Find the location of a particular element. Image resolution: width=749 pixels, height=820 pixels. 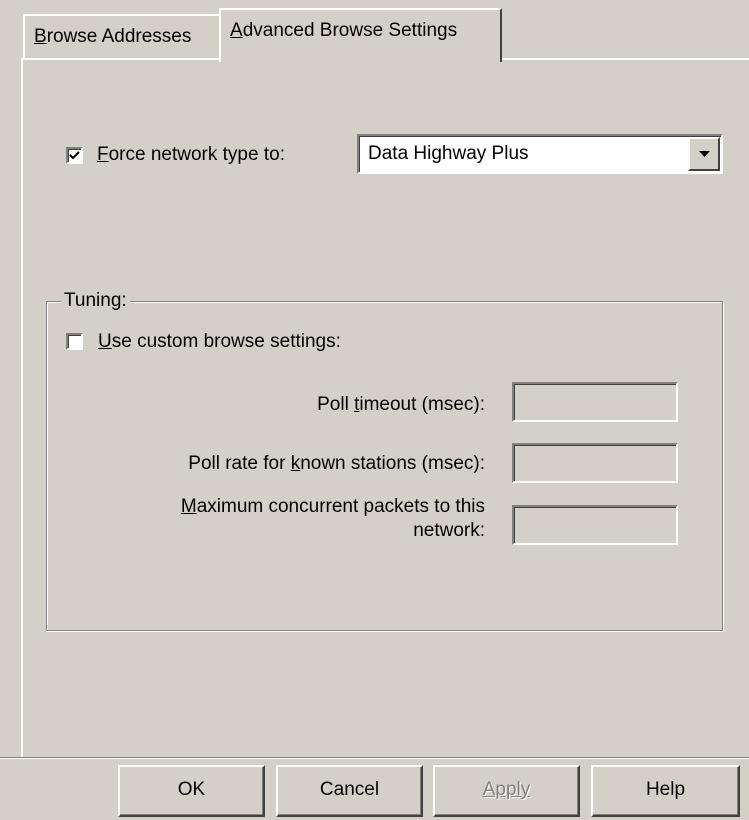

tab-advanced-browse-settings: Advanced Browse Settings is located at coordinates (360, 35).